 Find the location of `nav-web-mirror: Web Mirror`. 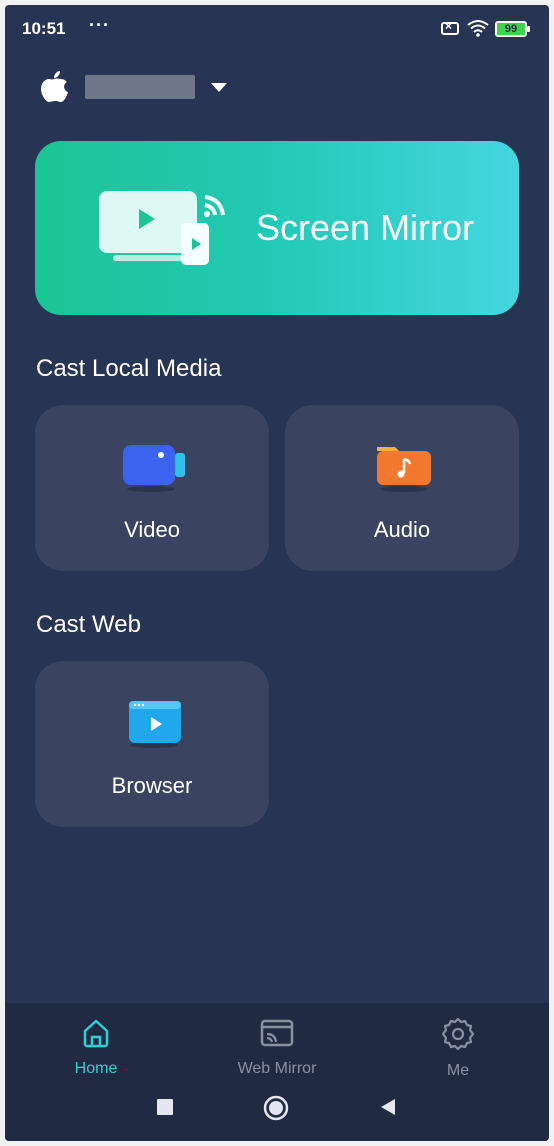

nav-web-mirror: Web Mirror is located at coordinates (277, 1047).